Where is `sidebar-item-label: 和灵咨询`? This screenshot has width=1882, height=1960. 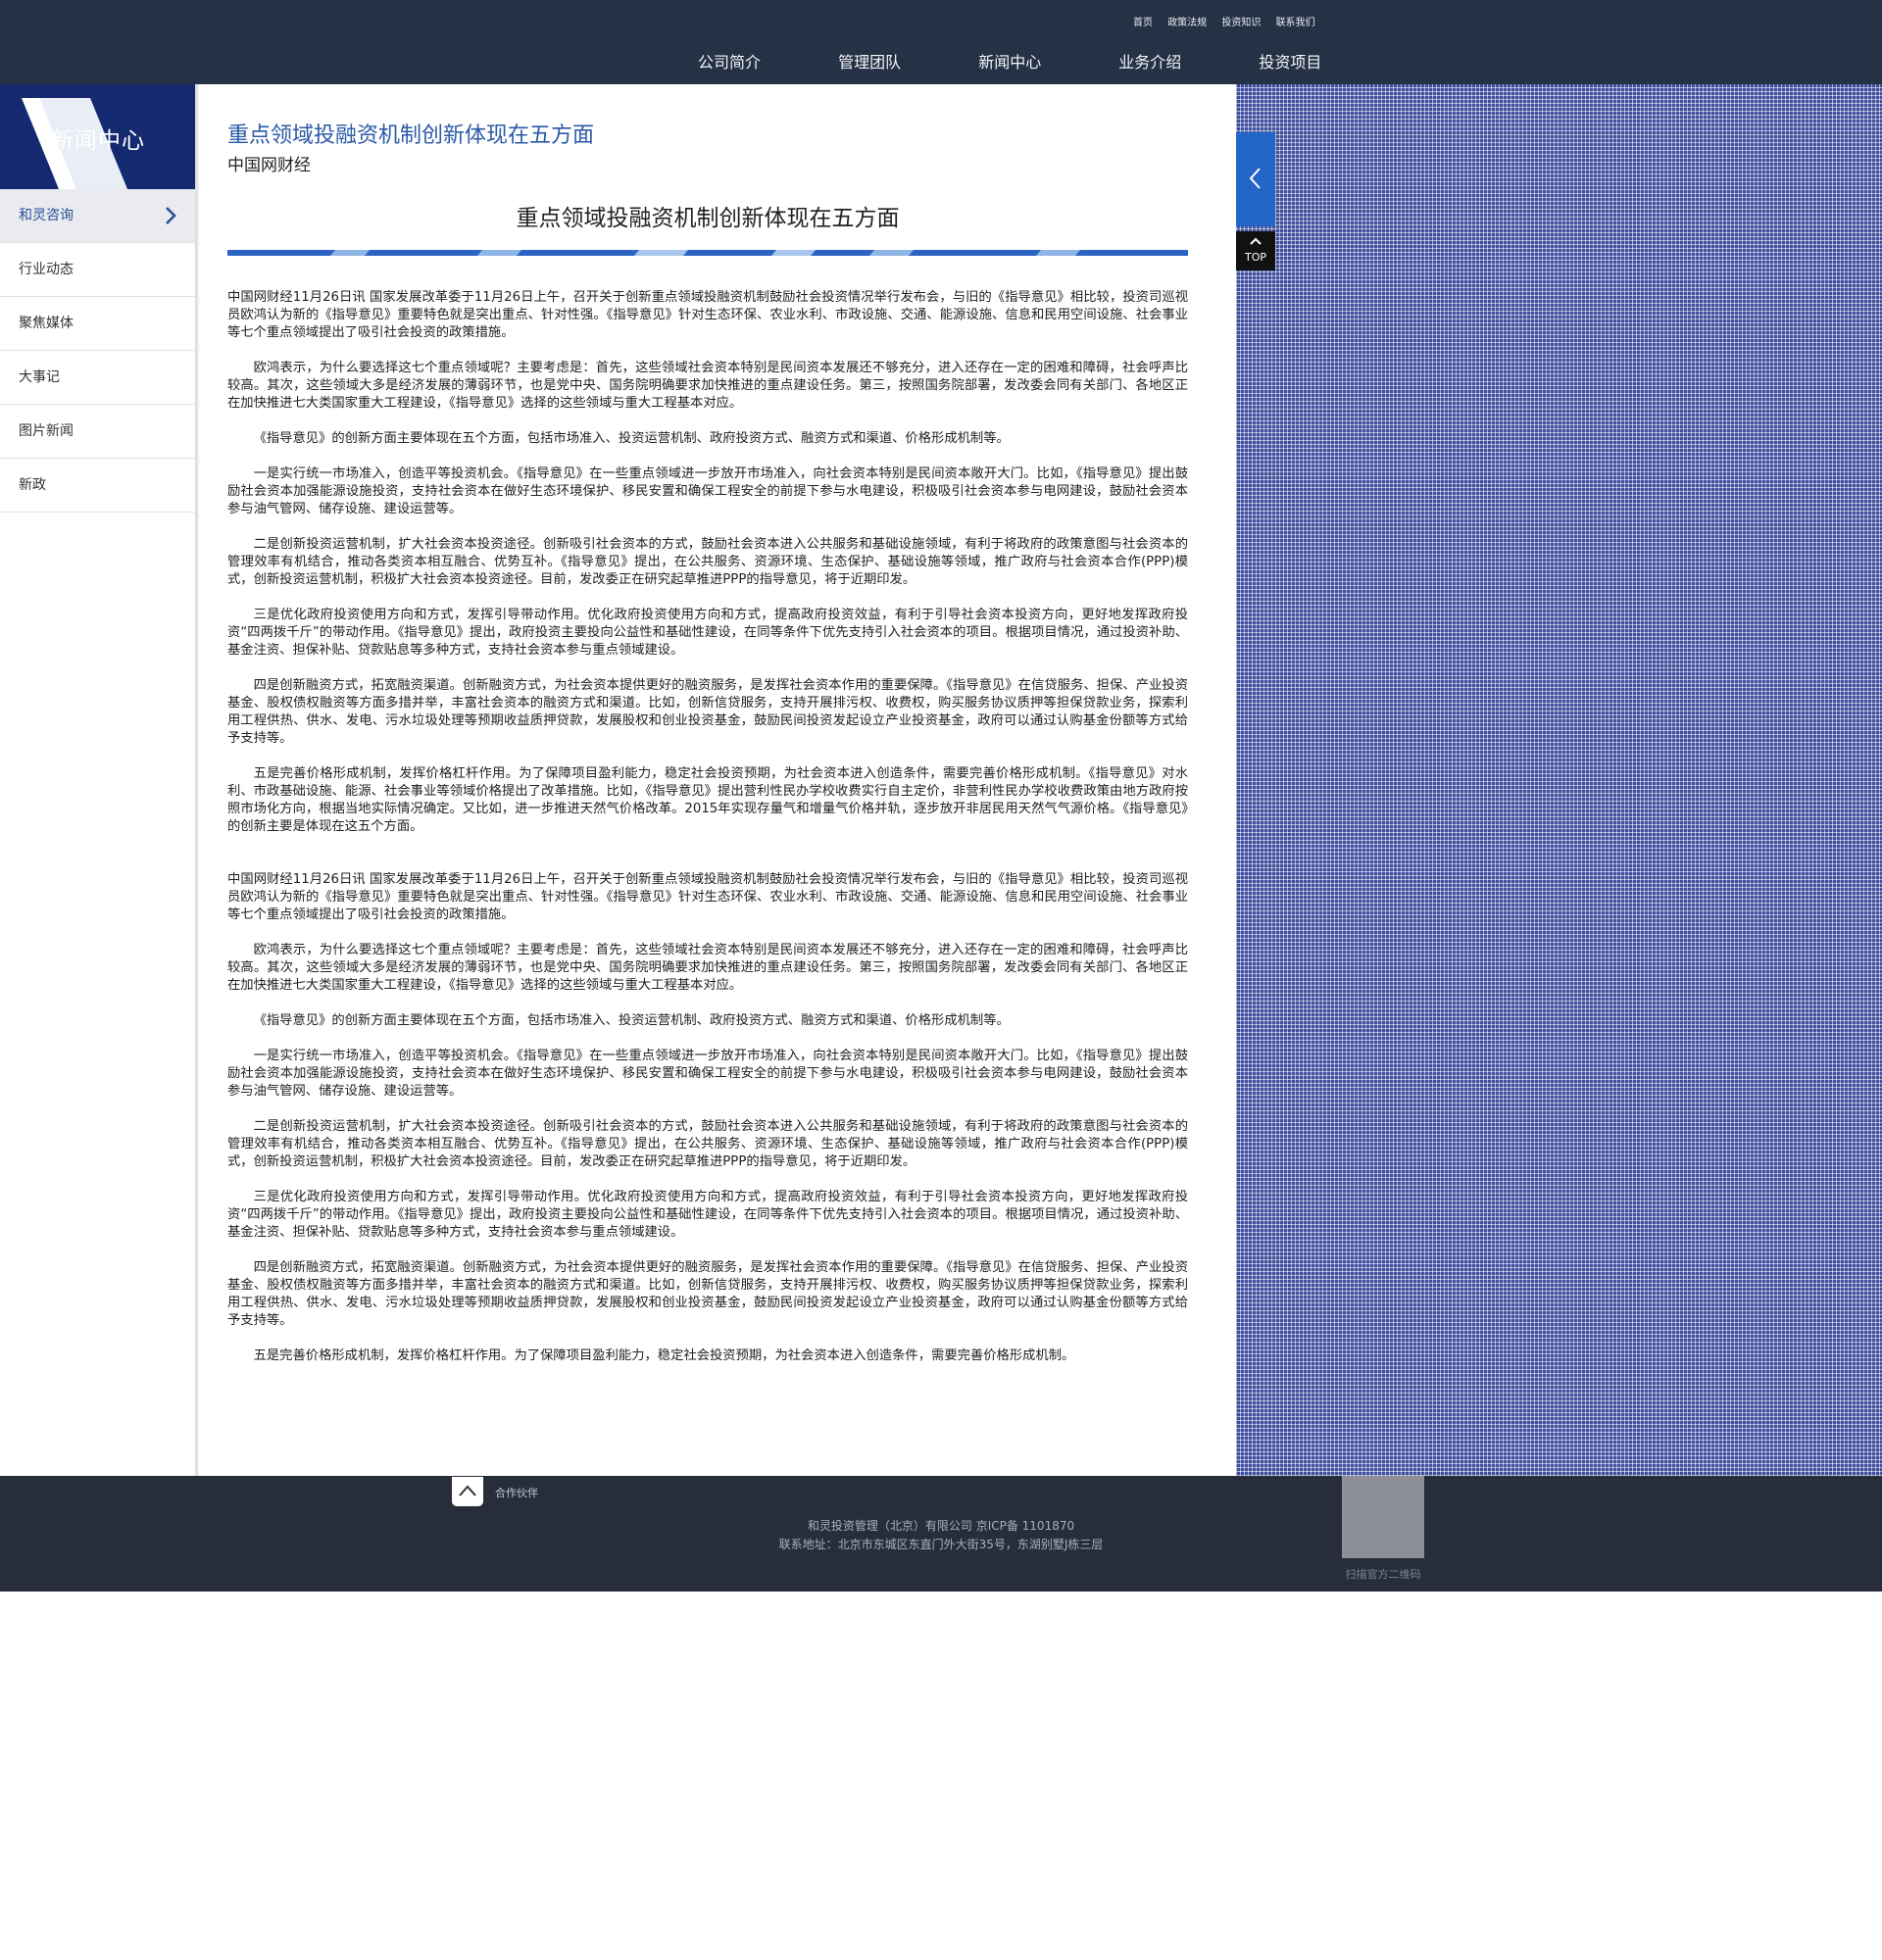
sidebar-item-label: 和灵咨询 is located at coordinates (46, 215).